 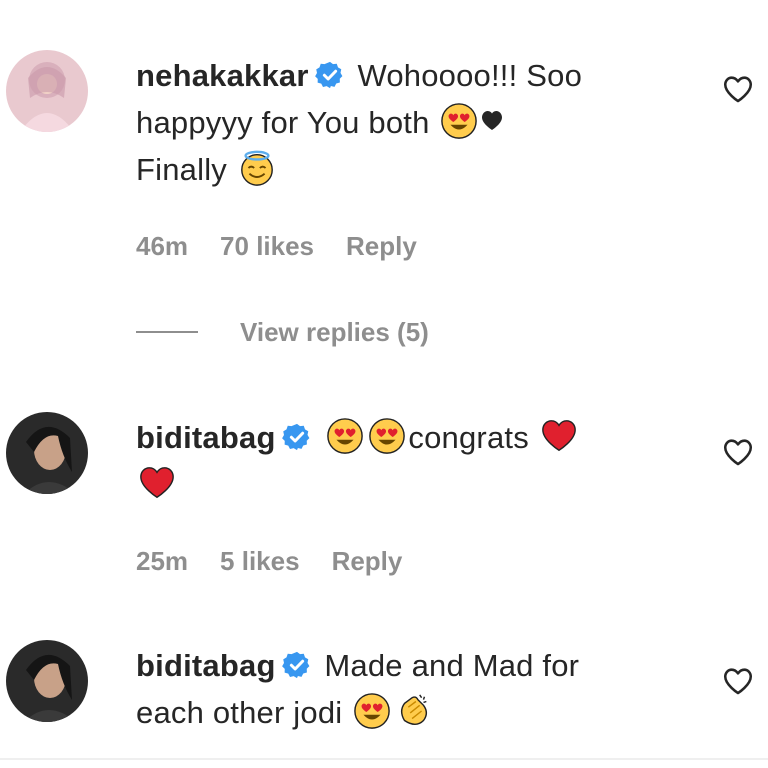 What do you see at coordinates (384, 759) in the screenshot?
I see `bottom-divider` at bounding box center [384, 759].